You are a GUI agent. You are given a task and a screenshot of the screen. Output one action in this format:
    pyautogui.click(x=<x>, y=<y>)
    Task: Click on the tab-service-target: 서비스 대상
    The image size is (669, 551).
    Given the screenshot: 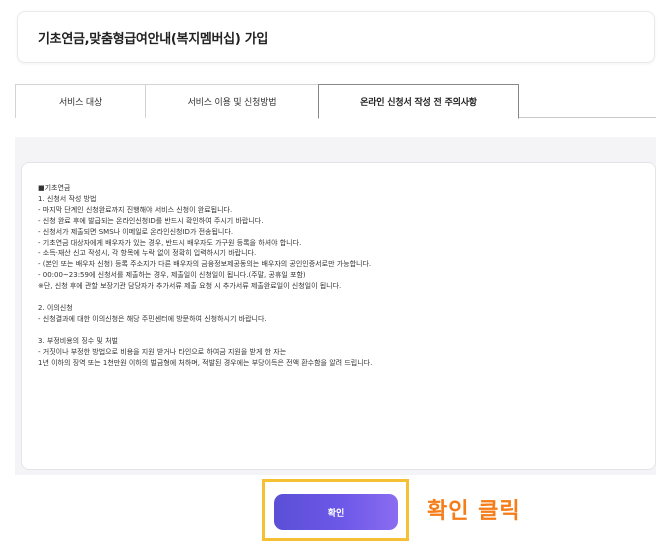 What is the action you would take?
    pyautogui.click(x=80, y=101)
    